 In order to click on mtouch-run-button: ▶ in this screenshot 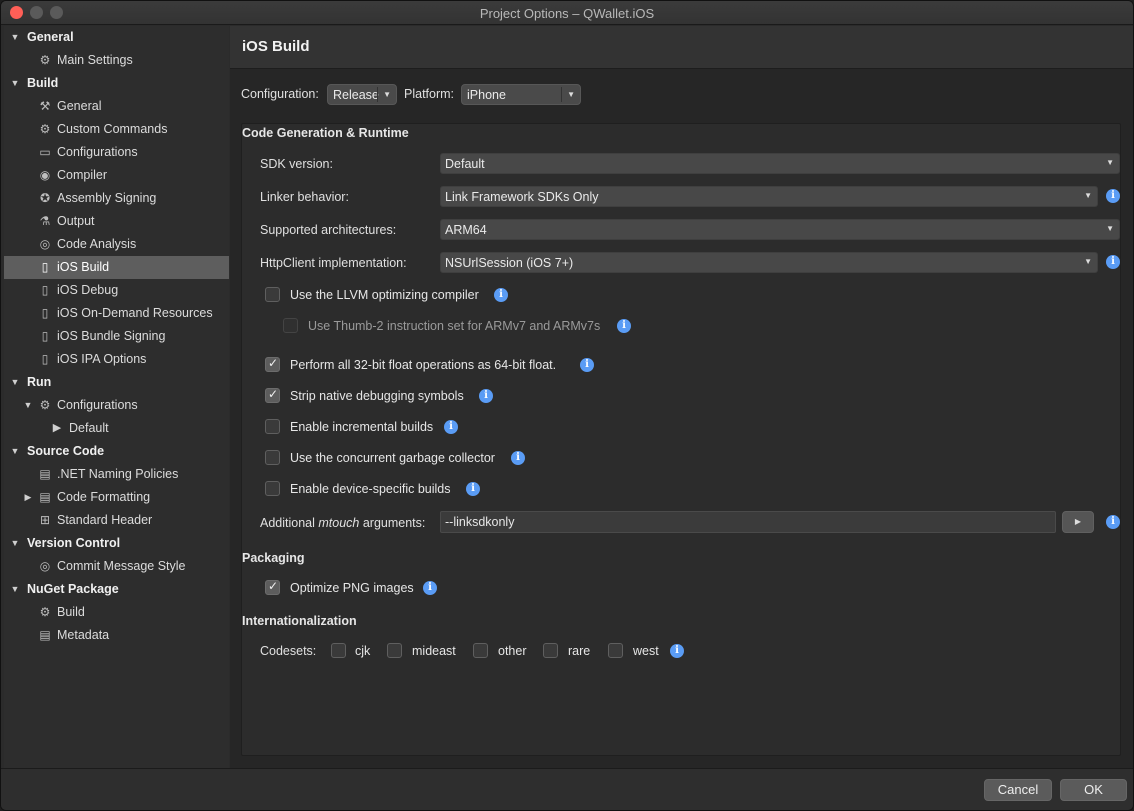, I will do `click(1078, 522)`.